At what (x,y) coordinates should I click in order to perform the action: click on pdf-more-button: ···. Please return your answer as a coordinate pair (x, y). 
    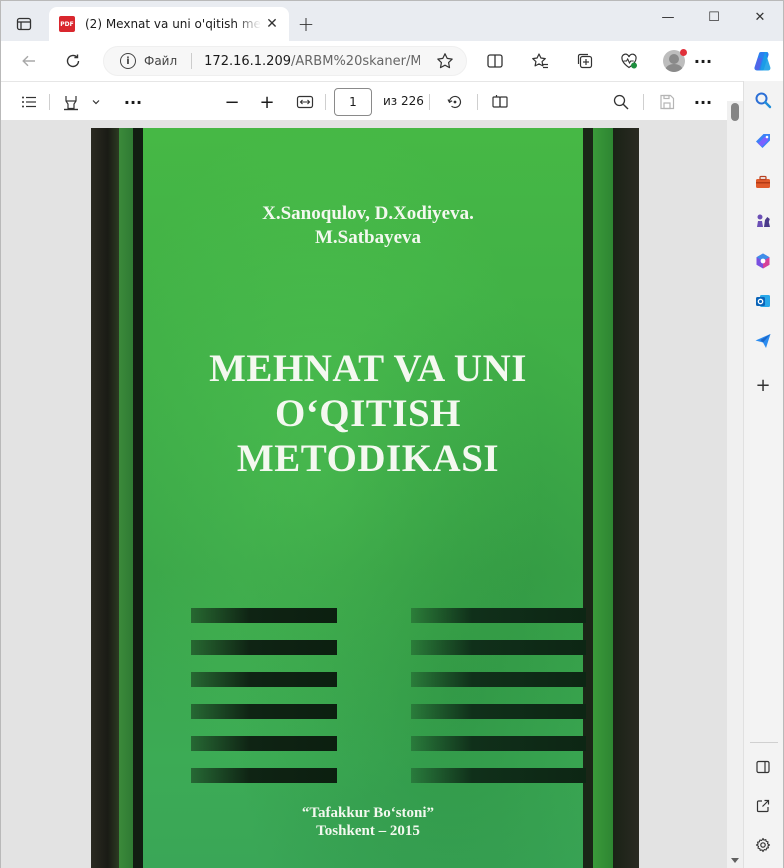
    Looking at the image, I should click on (703, 102).